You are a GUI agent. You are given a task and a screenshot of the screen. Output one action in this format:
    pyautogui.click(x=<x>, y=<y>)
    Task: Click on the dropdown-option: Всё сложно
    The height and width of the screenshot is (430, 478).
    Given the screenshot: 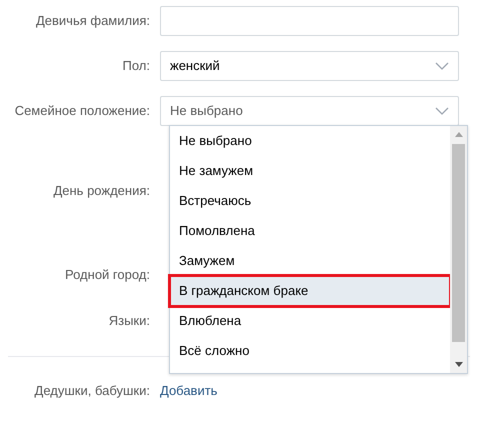 What is the action you would take?
    pyautogui.click(x=310, y=351)
    